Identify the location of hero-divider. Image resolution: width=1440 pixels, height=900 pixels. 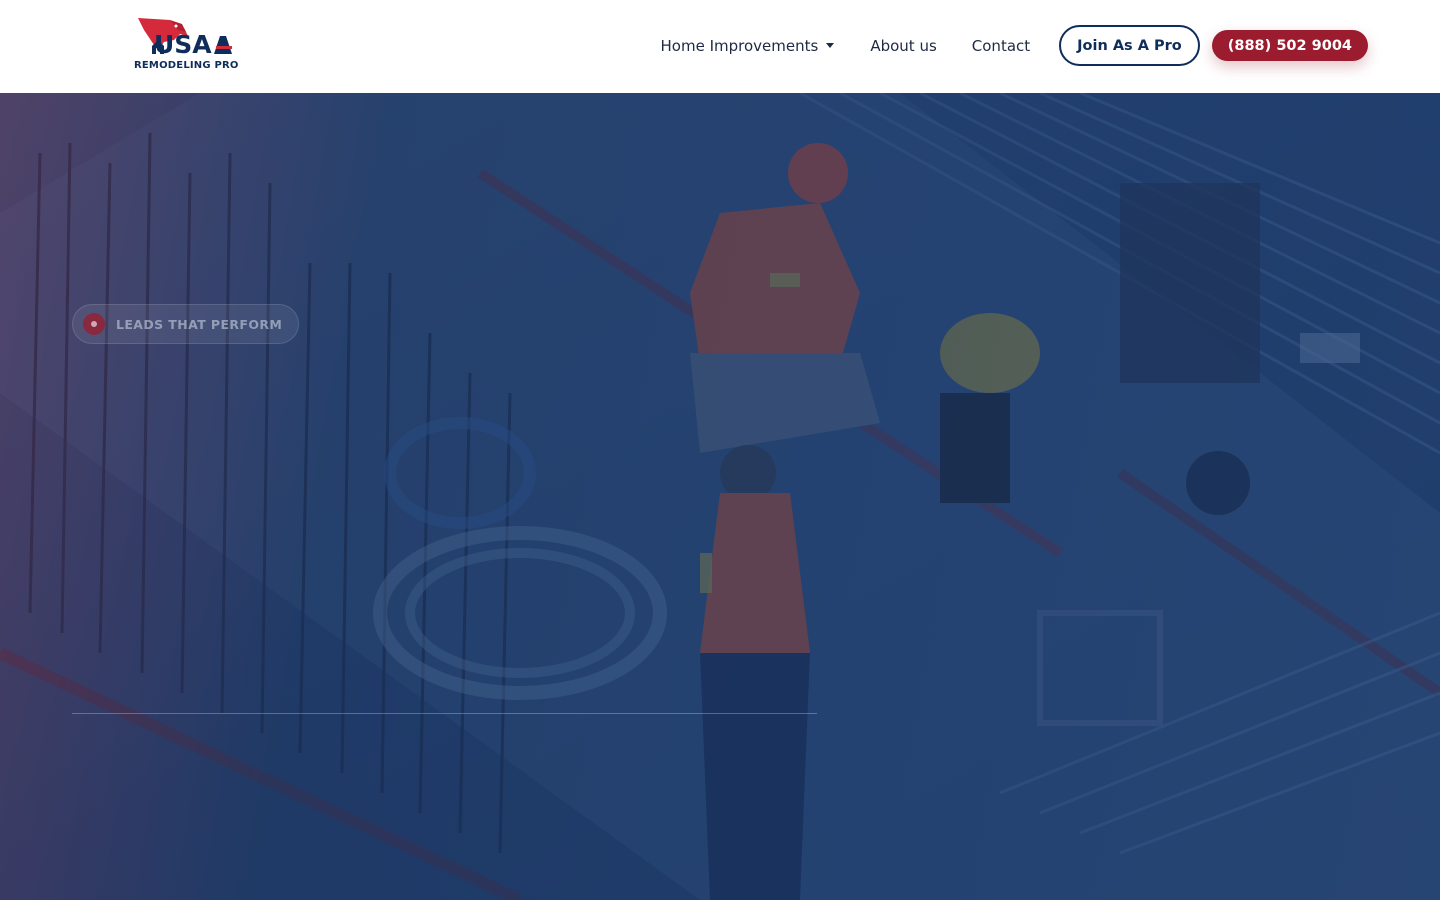
(444, 713).